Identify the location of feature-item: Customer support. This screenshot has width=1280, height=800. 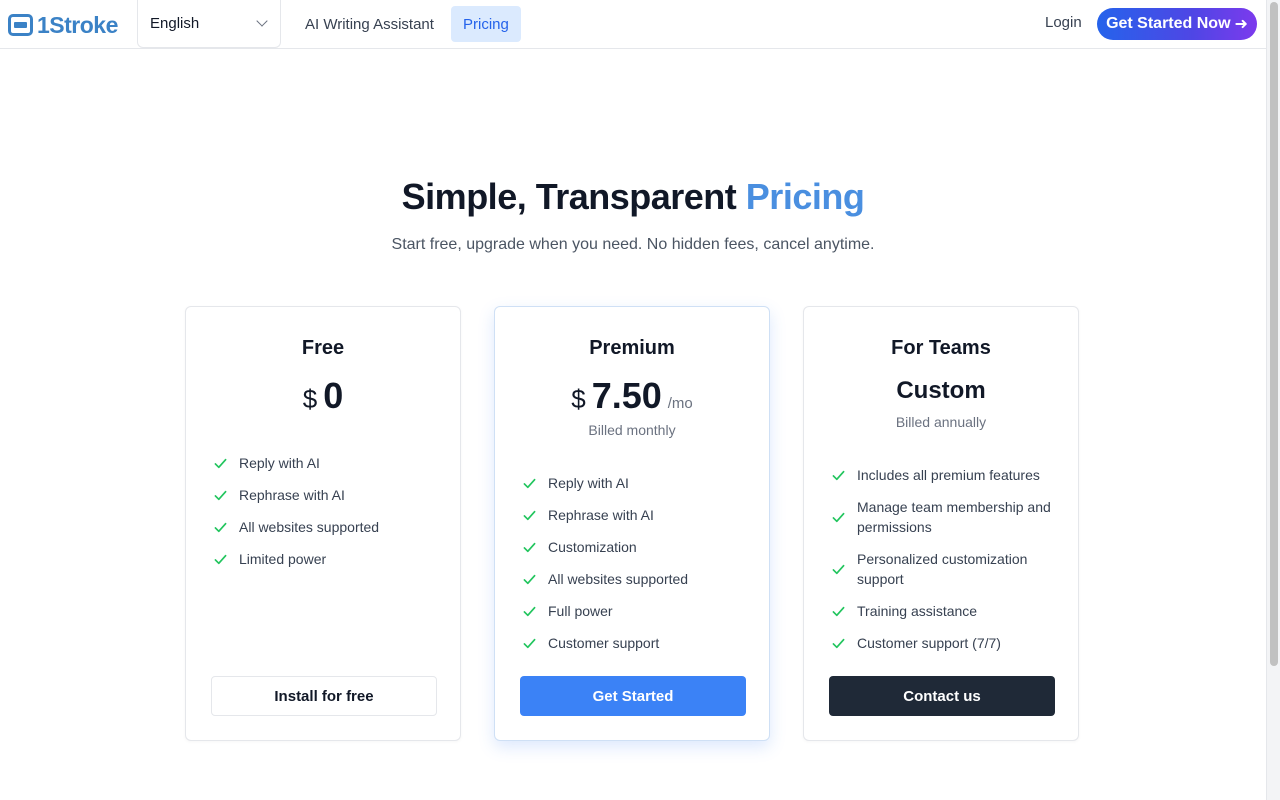
(636, 643).